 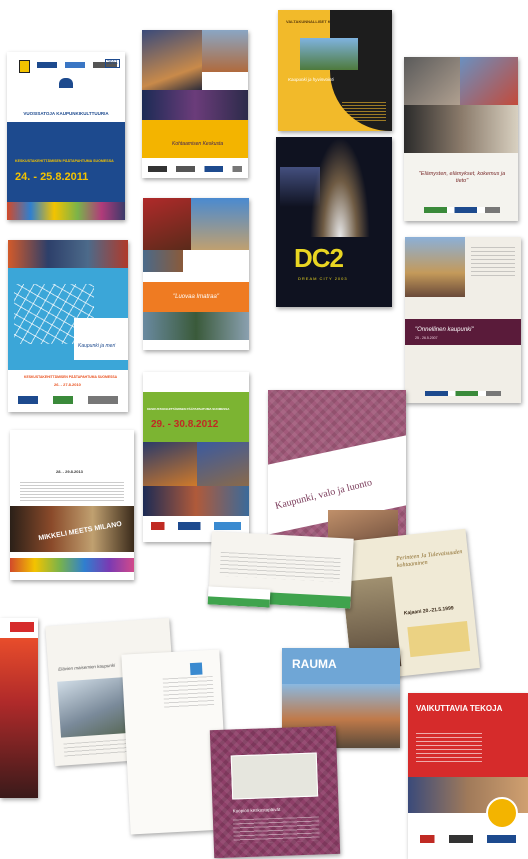 What do you see at coordinates (432, 81) in the screenshot?
I see `people-photo` at bounding box center [432, 81].